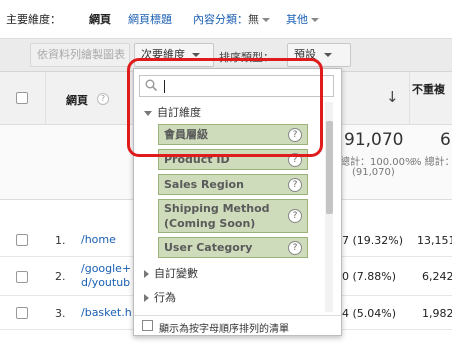 The image size is (452, 347). What do you see at coordinates (106, 268) in the screenshot?
I see `row-page-link-line1: /google+` at bounding box center [106, 268].